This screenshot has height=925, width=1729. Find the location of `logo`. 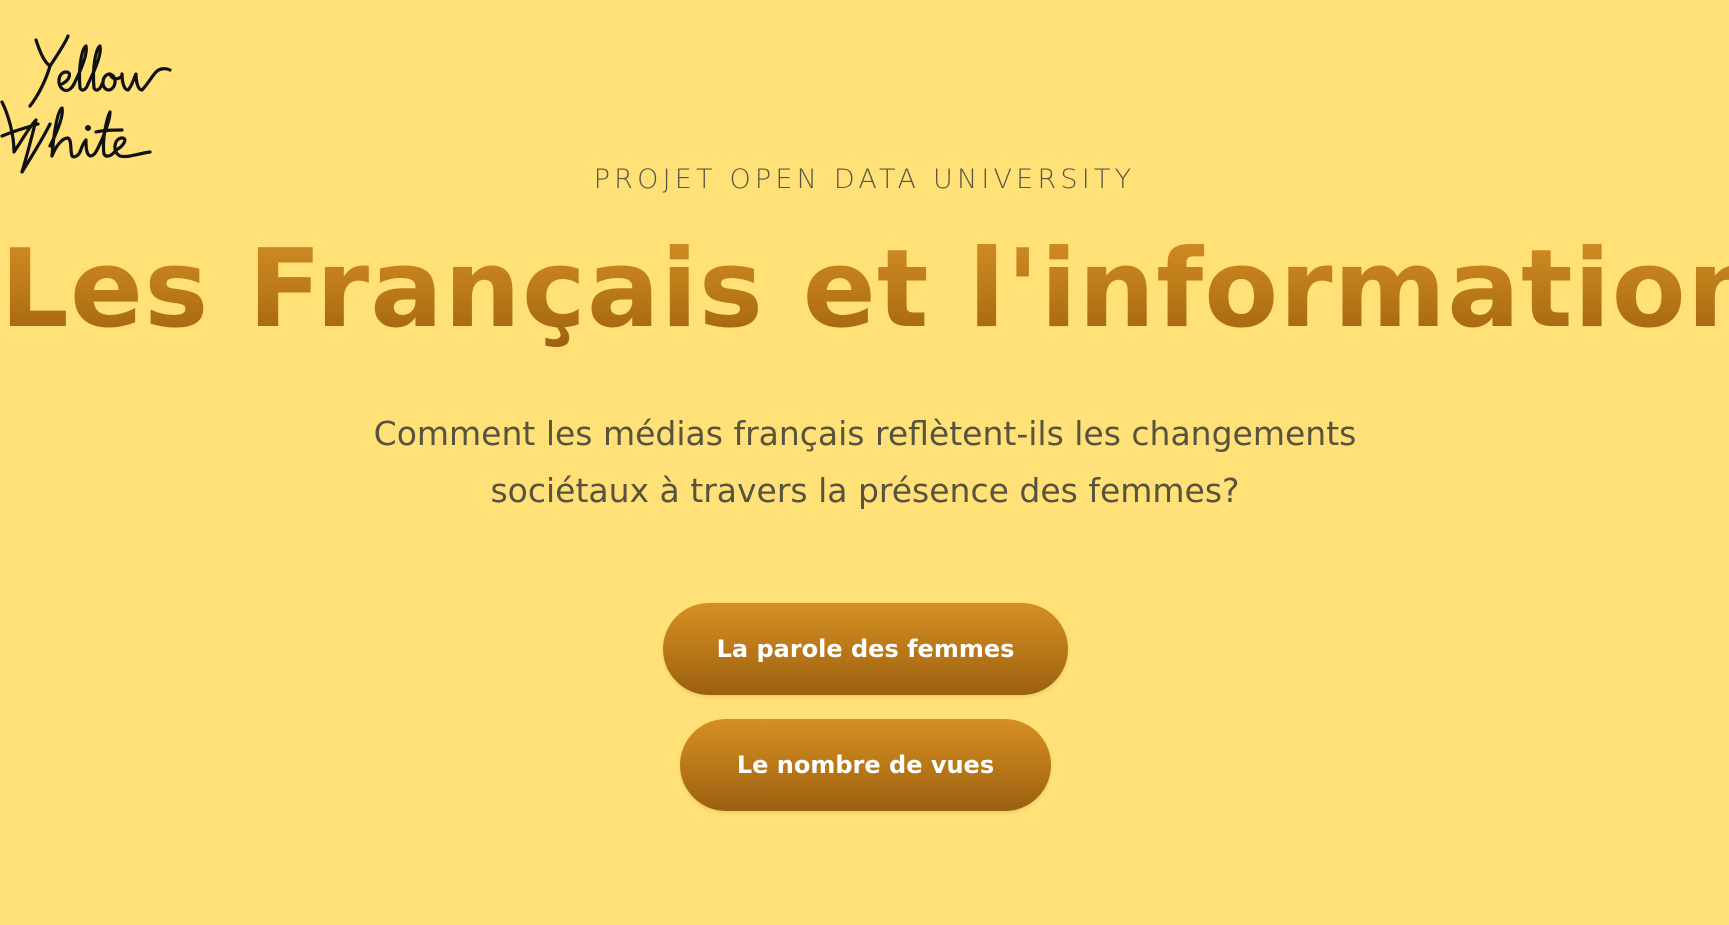

logo is located at coordinates (95, 99).